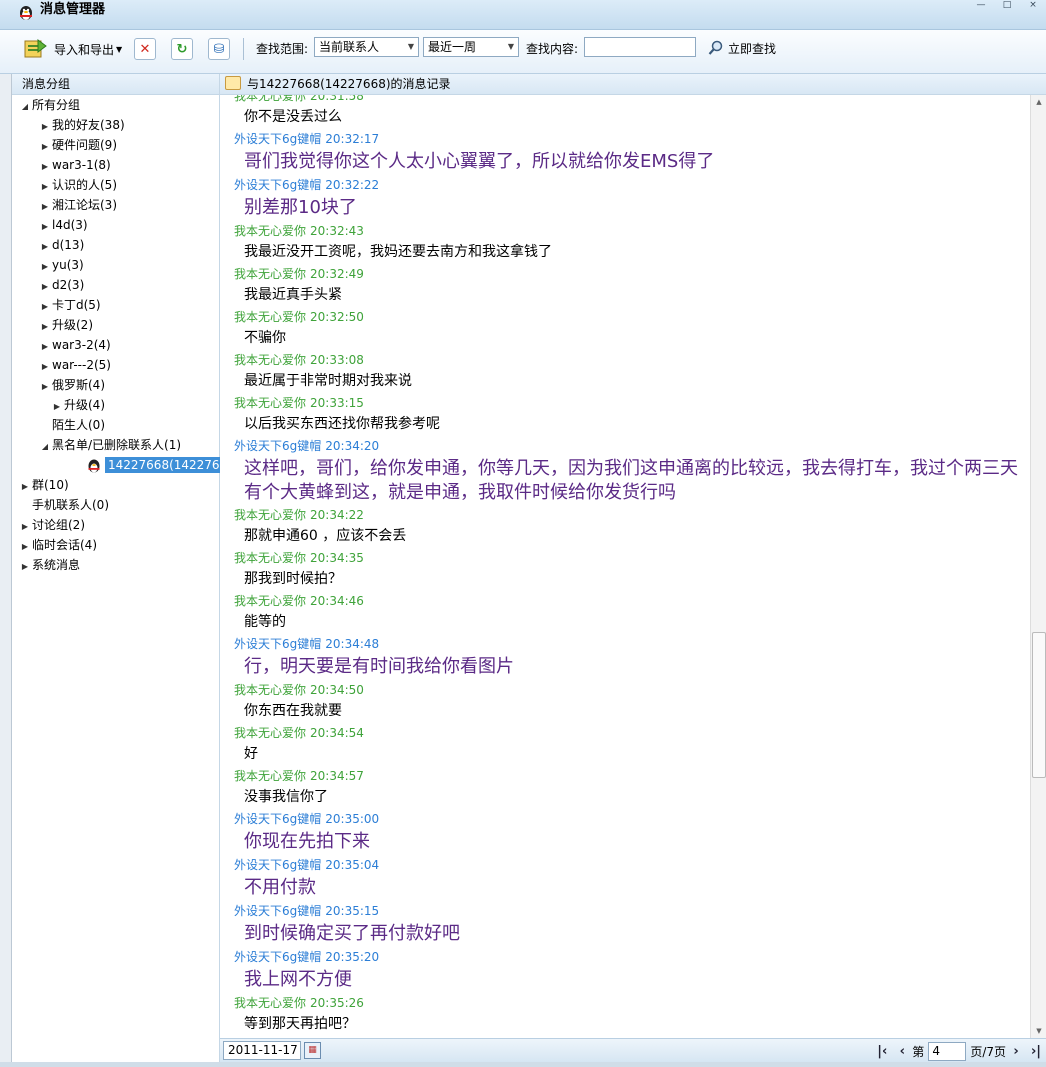  What do you see at coordinates (630, 879) in the screenshot?
I see `message-item: 外设天下6g键帽 20:35:04 不用付款` at bounding box center [630, 879].